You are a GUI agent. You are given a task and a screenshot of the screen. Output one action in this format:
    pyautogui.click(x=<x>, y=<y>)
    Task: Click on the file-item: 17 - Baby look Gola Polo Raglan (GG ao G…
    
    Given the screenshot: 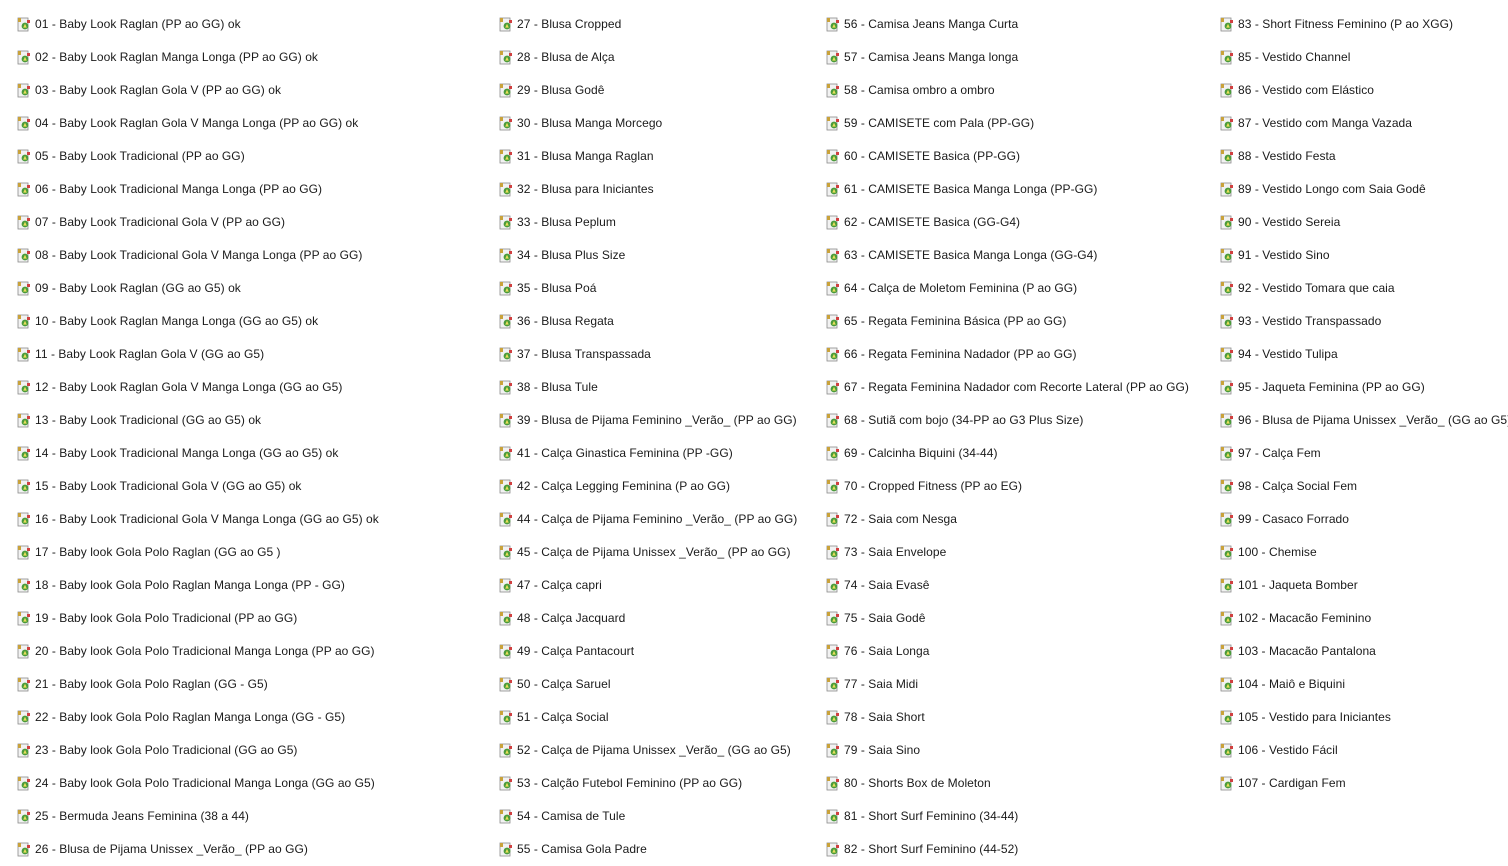 What is the action you would take?
    pyautogui.click(x=258, y=552)
    